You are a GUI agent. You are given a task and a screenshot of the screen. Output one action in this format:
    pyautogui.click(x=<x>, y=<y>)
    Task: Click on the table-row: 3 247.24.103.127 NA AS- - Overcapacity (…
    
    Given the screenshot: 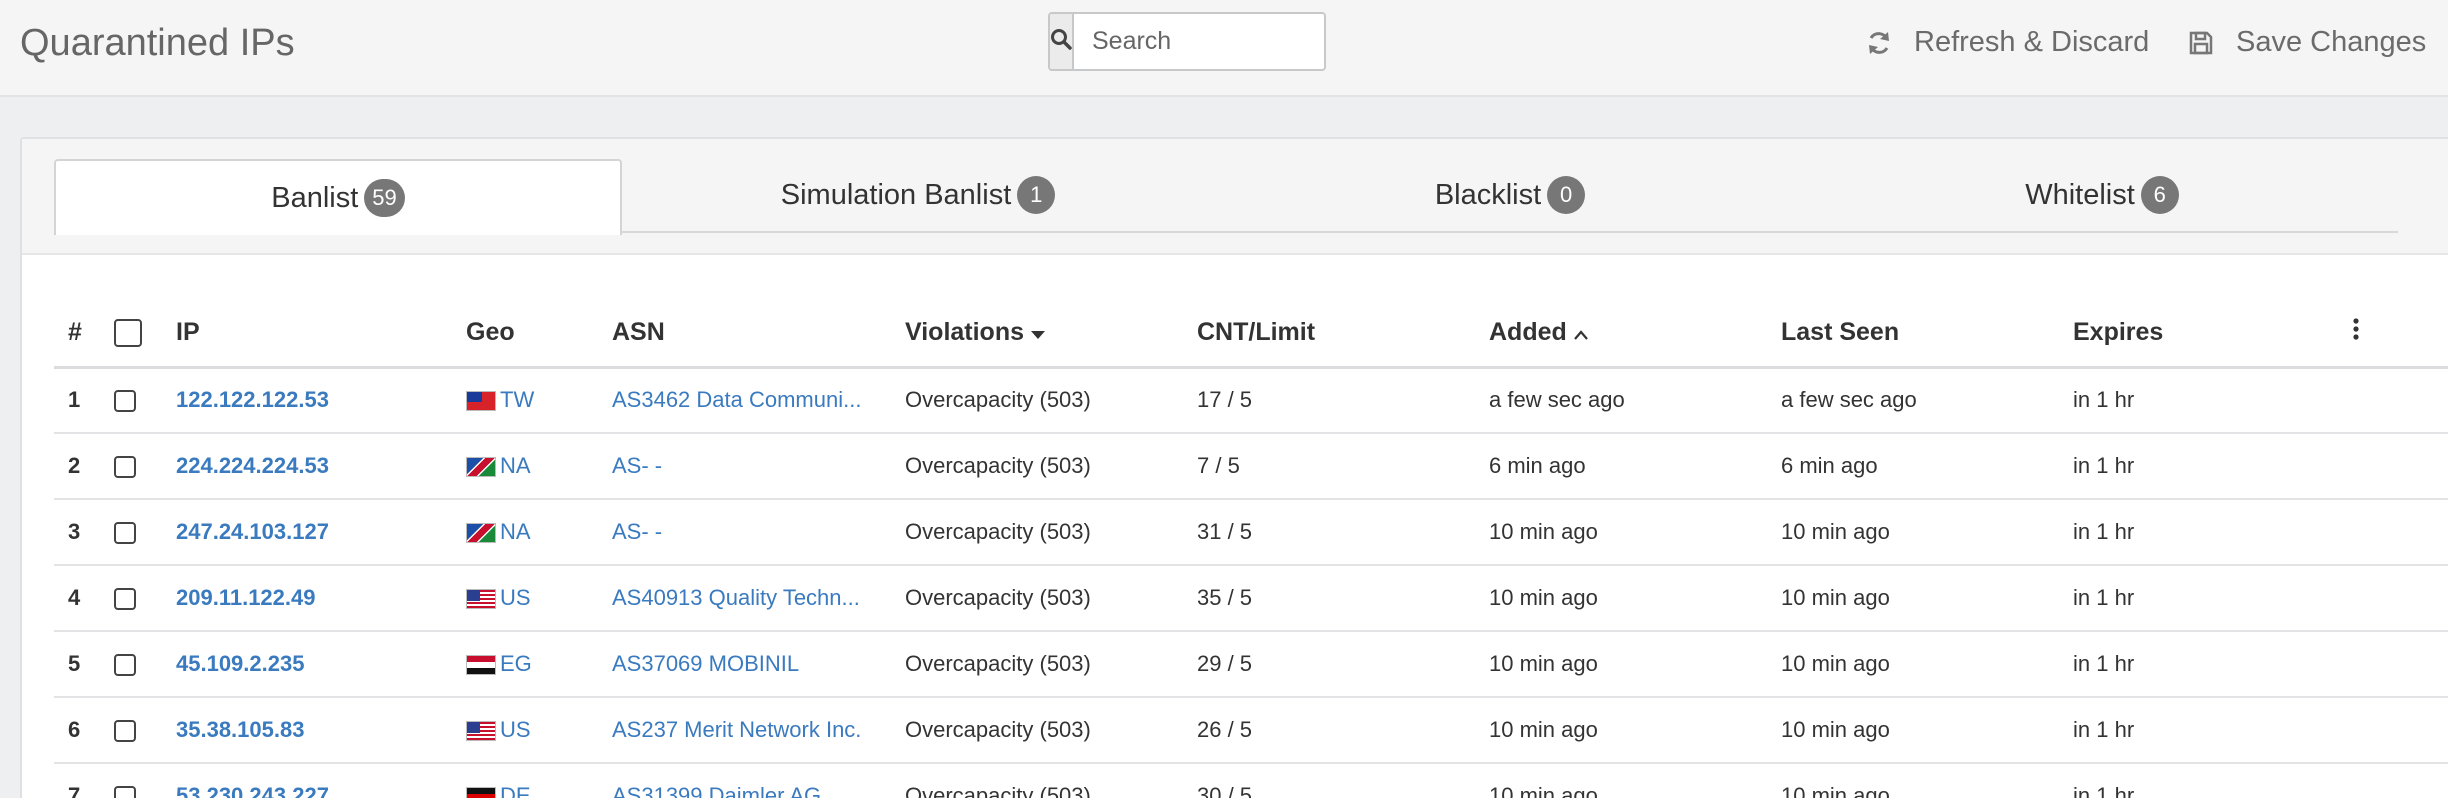 What is the action you would take?
    pyautogui.click(x=1251, y=532)
    